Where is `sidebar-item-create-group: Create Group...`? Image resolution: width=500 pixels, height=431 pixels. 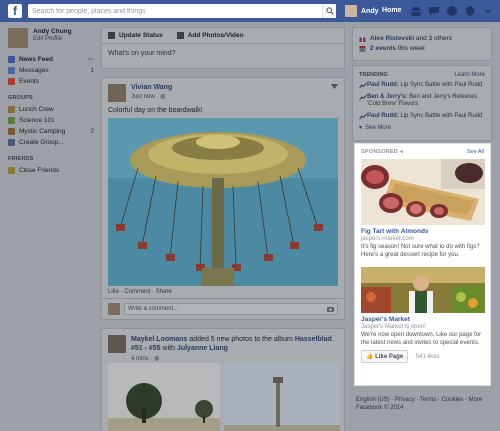 sidebar-item-create-group: Create Group... is located at coordinates (53, 142).